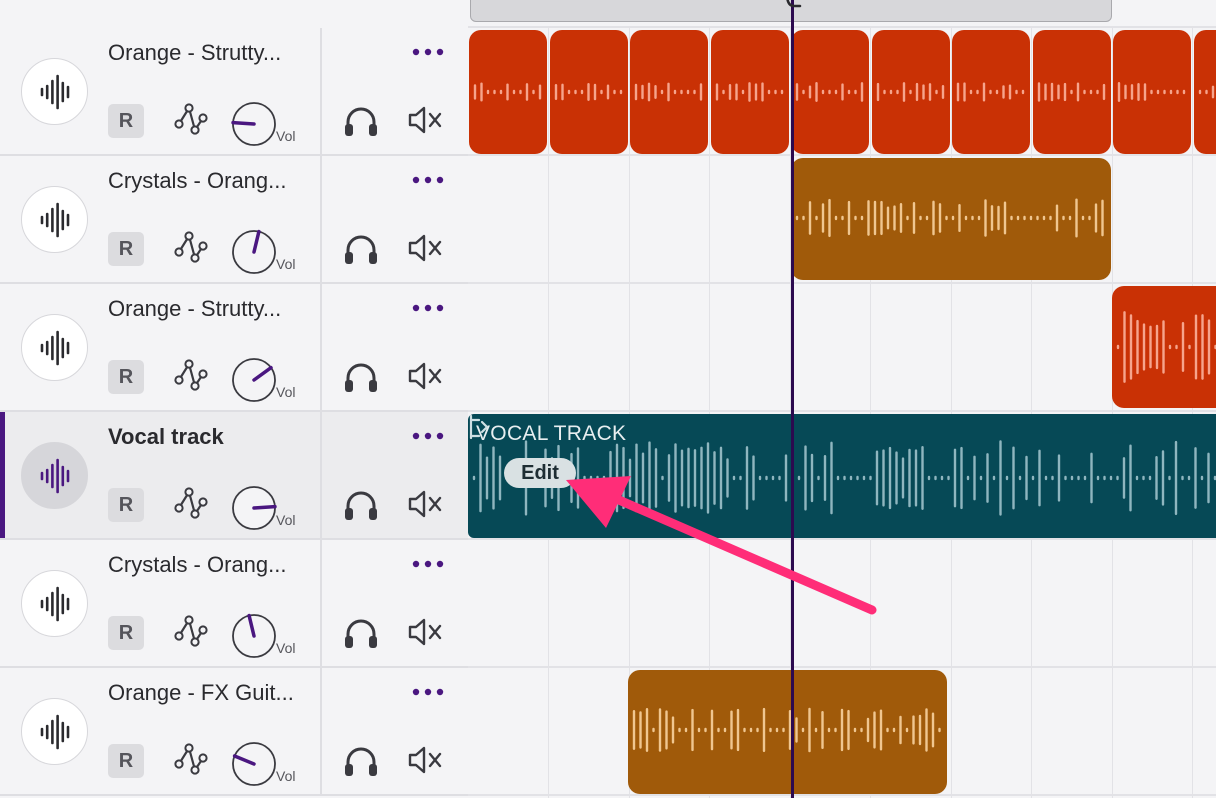 This screenshot has height=798, width=1216. I want to click on vocal-clip: VOCAL TRACK Edit, so click(842, 476).